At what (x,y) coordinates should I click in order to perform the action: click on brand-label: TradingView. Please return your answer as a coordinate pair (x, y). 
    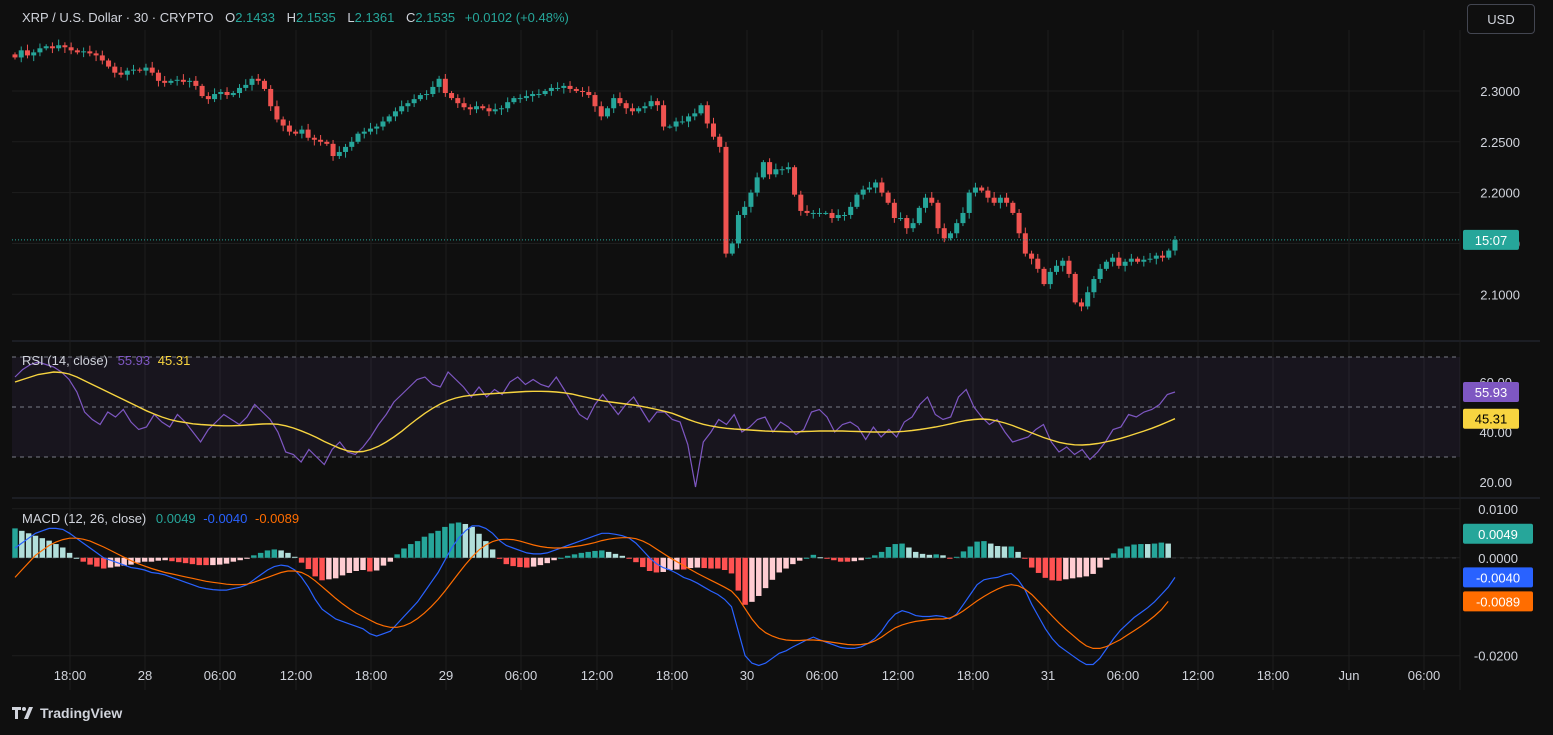
    Looking at the image, I should click on (81, 713).